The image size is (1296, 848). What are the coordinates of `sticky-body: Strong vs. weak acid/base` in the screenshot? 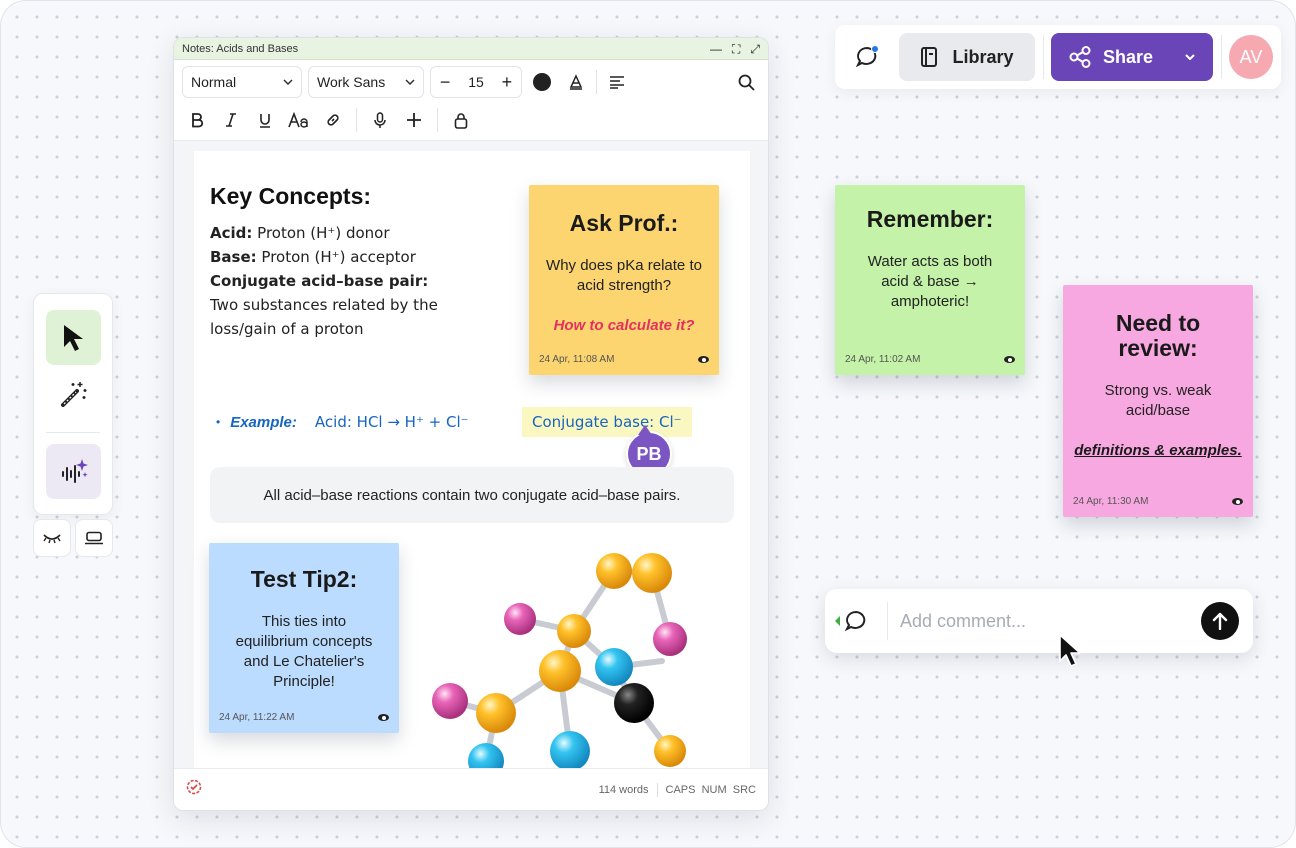 It's located at (1158, 400).